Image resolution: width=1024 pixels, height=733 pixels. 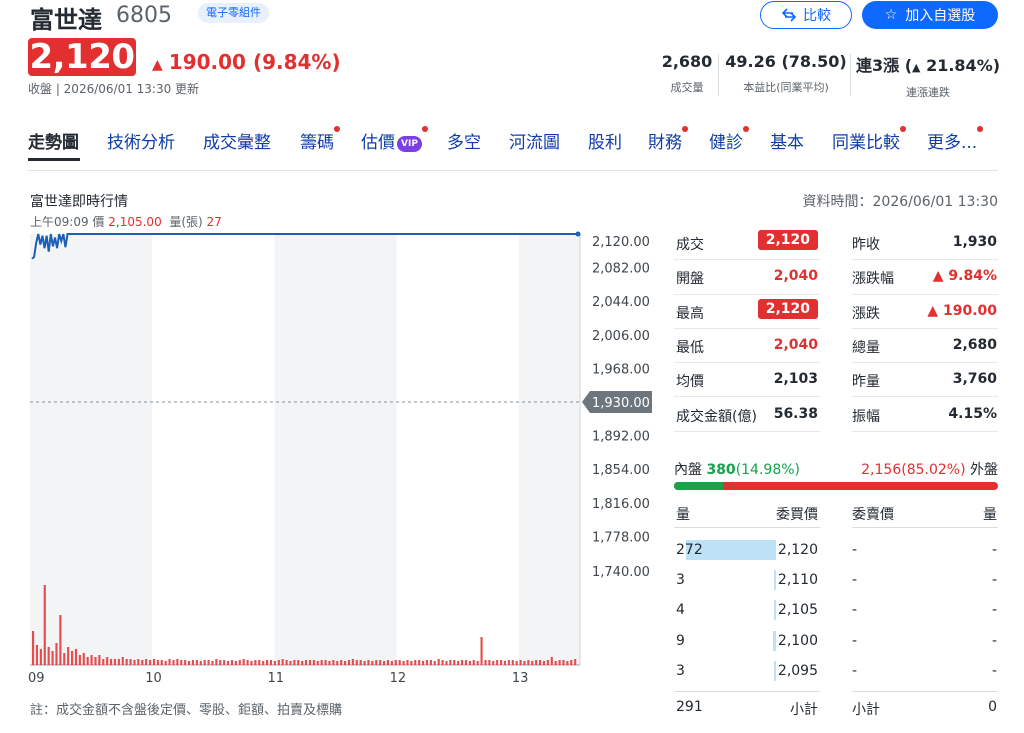 What do you see at coordinates (687, 73) in the screenshot?
I see `stat-volume: 2,680 成交量` at bounding box center [687, 73].